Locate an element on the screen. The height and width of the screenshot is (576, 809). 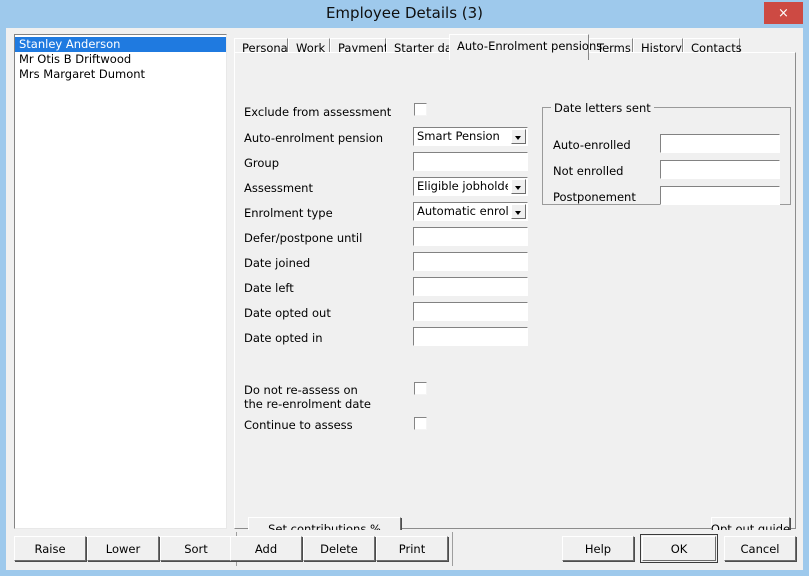
add-button: Add is located at coordinates (266, 548).